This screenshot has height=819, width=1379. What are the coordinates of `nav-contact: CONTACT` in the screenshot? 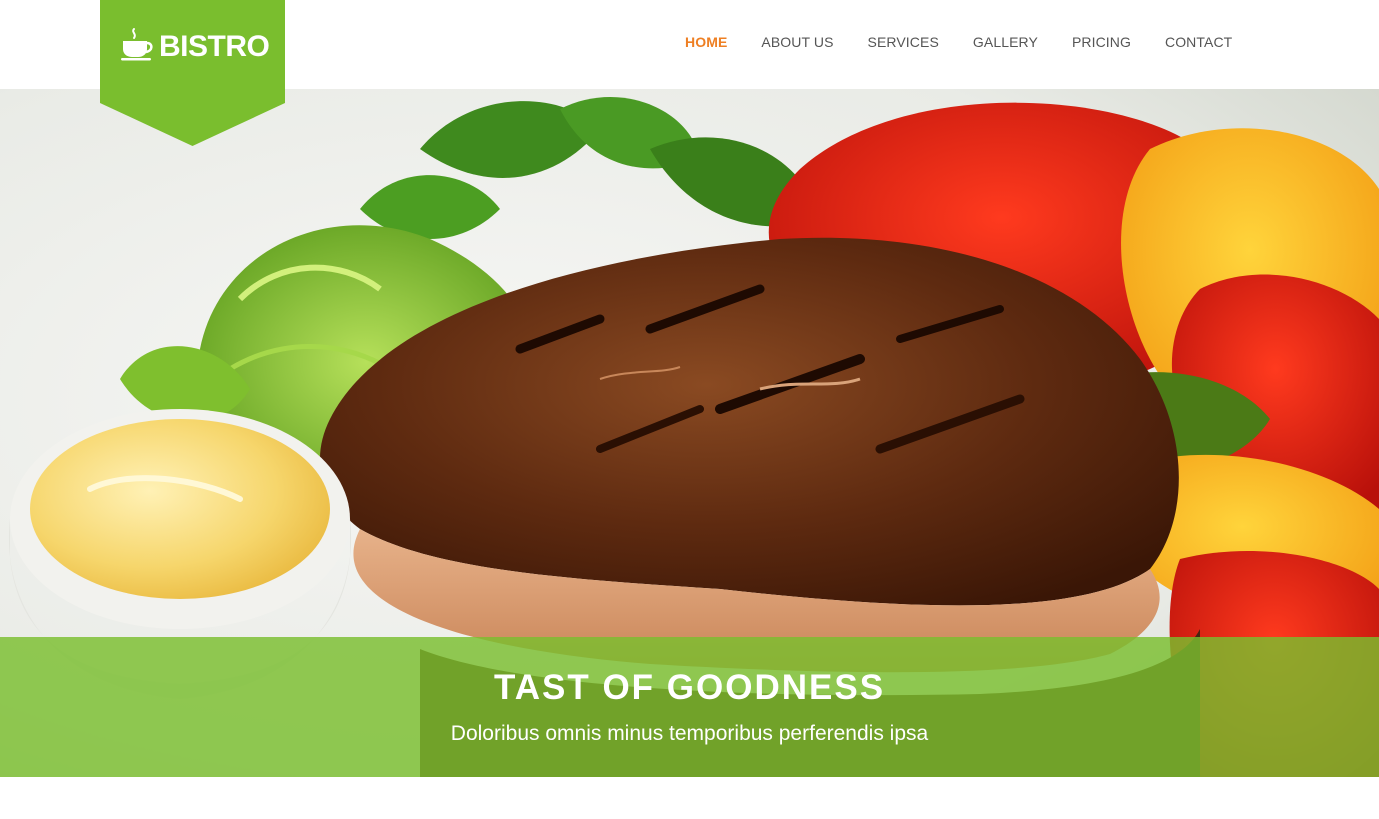 It's located at (1198, 42).